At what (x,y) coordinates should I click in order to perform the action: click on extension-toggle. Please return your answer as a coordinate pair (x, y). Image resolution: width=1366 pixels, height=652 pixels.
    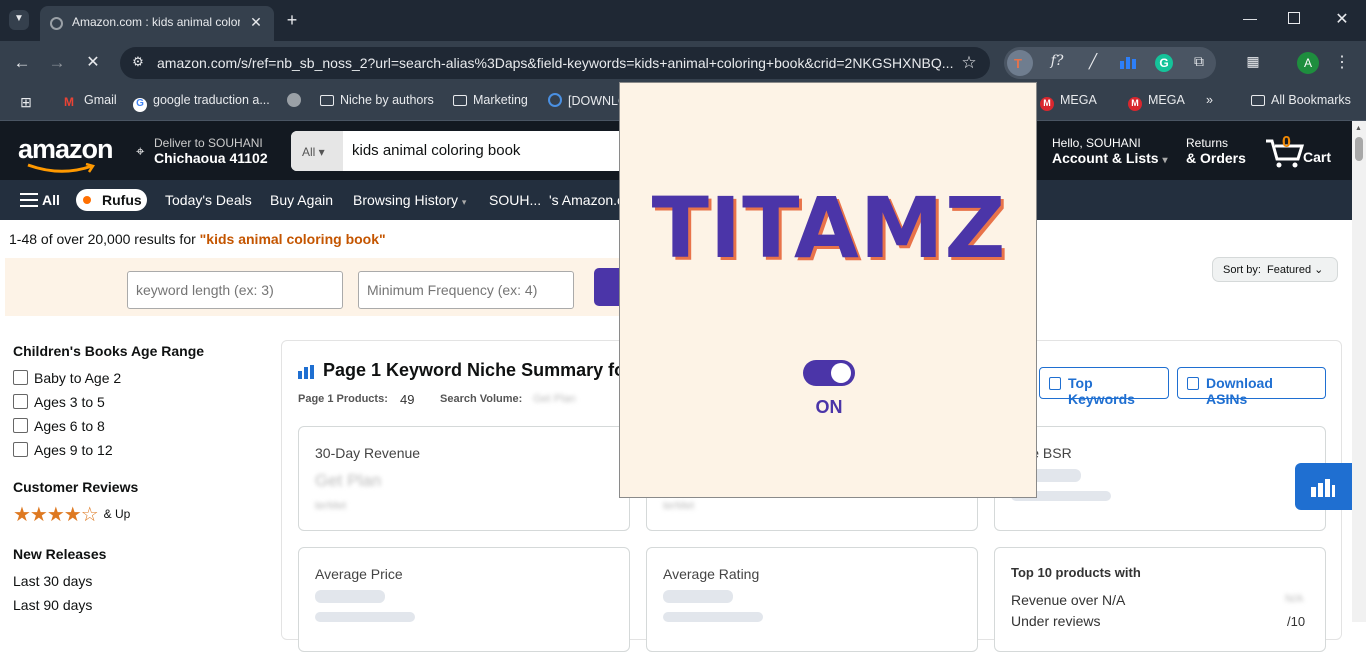
    Looking at the image, I should click on (829, 373).